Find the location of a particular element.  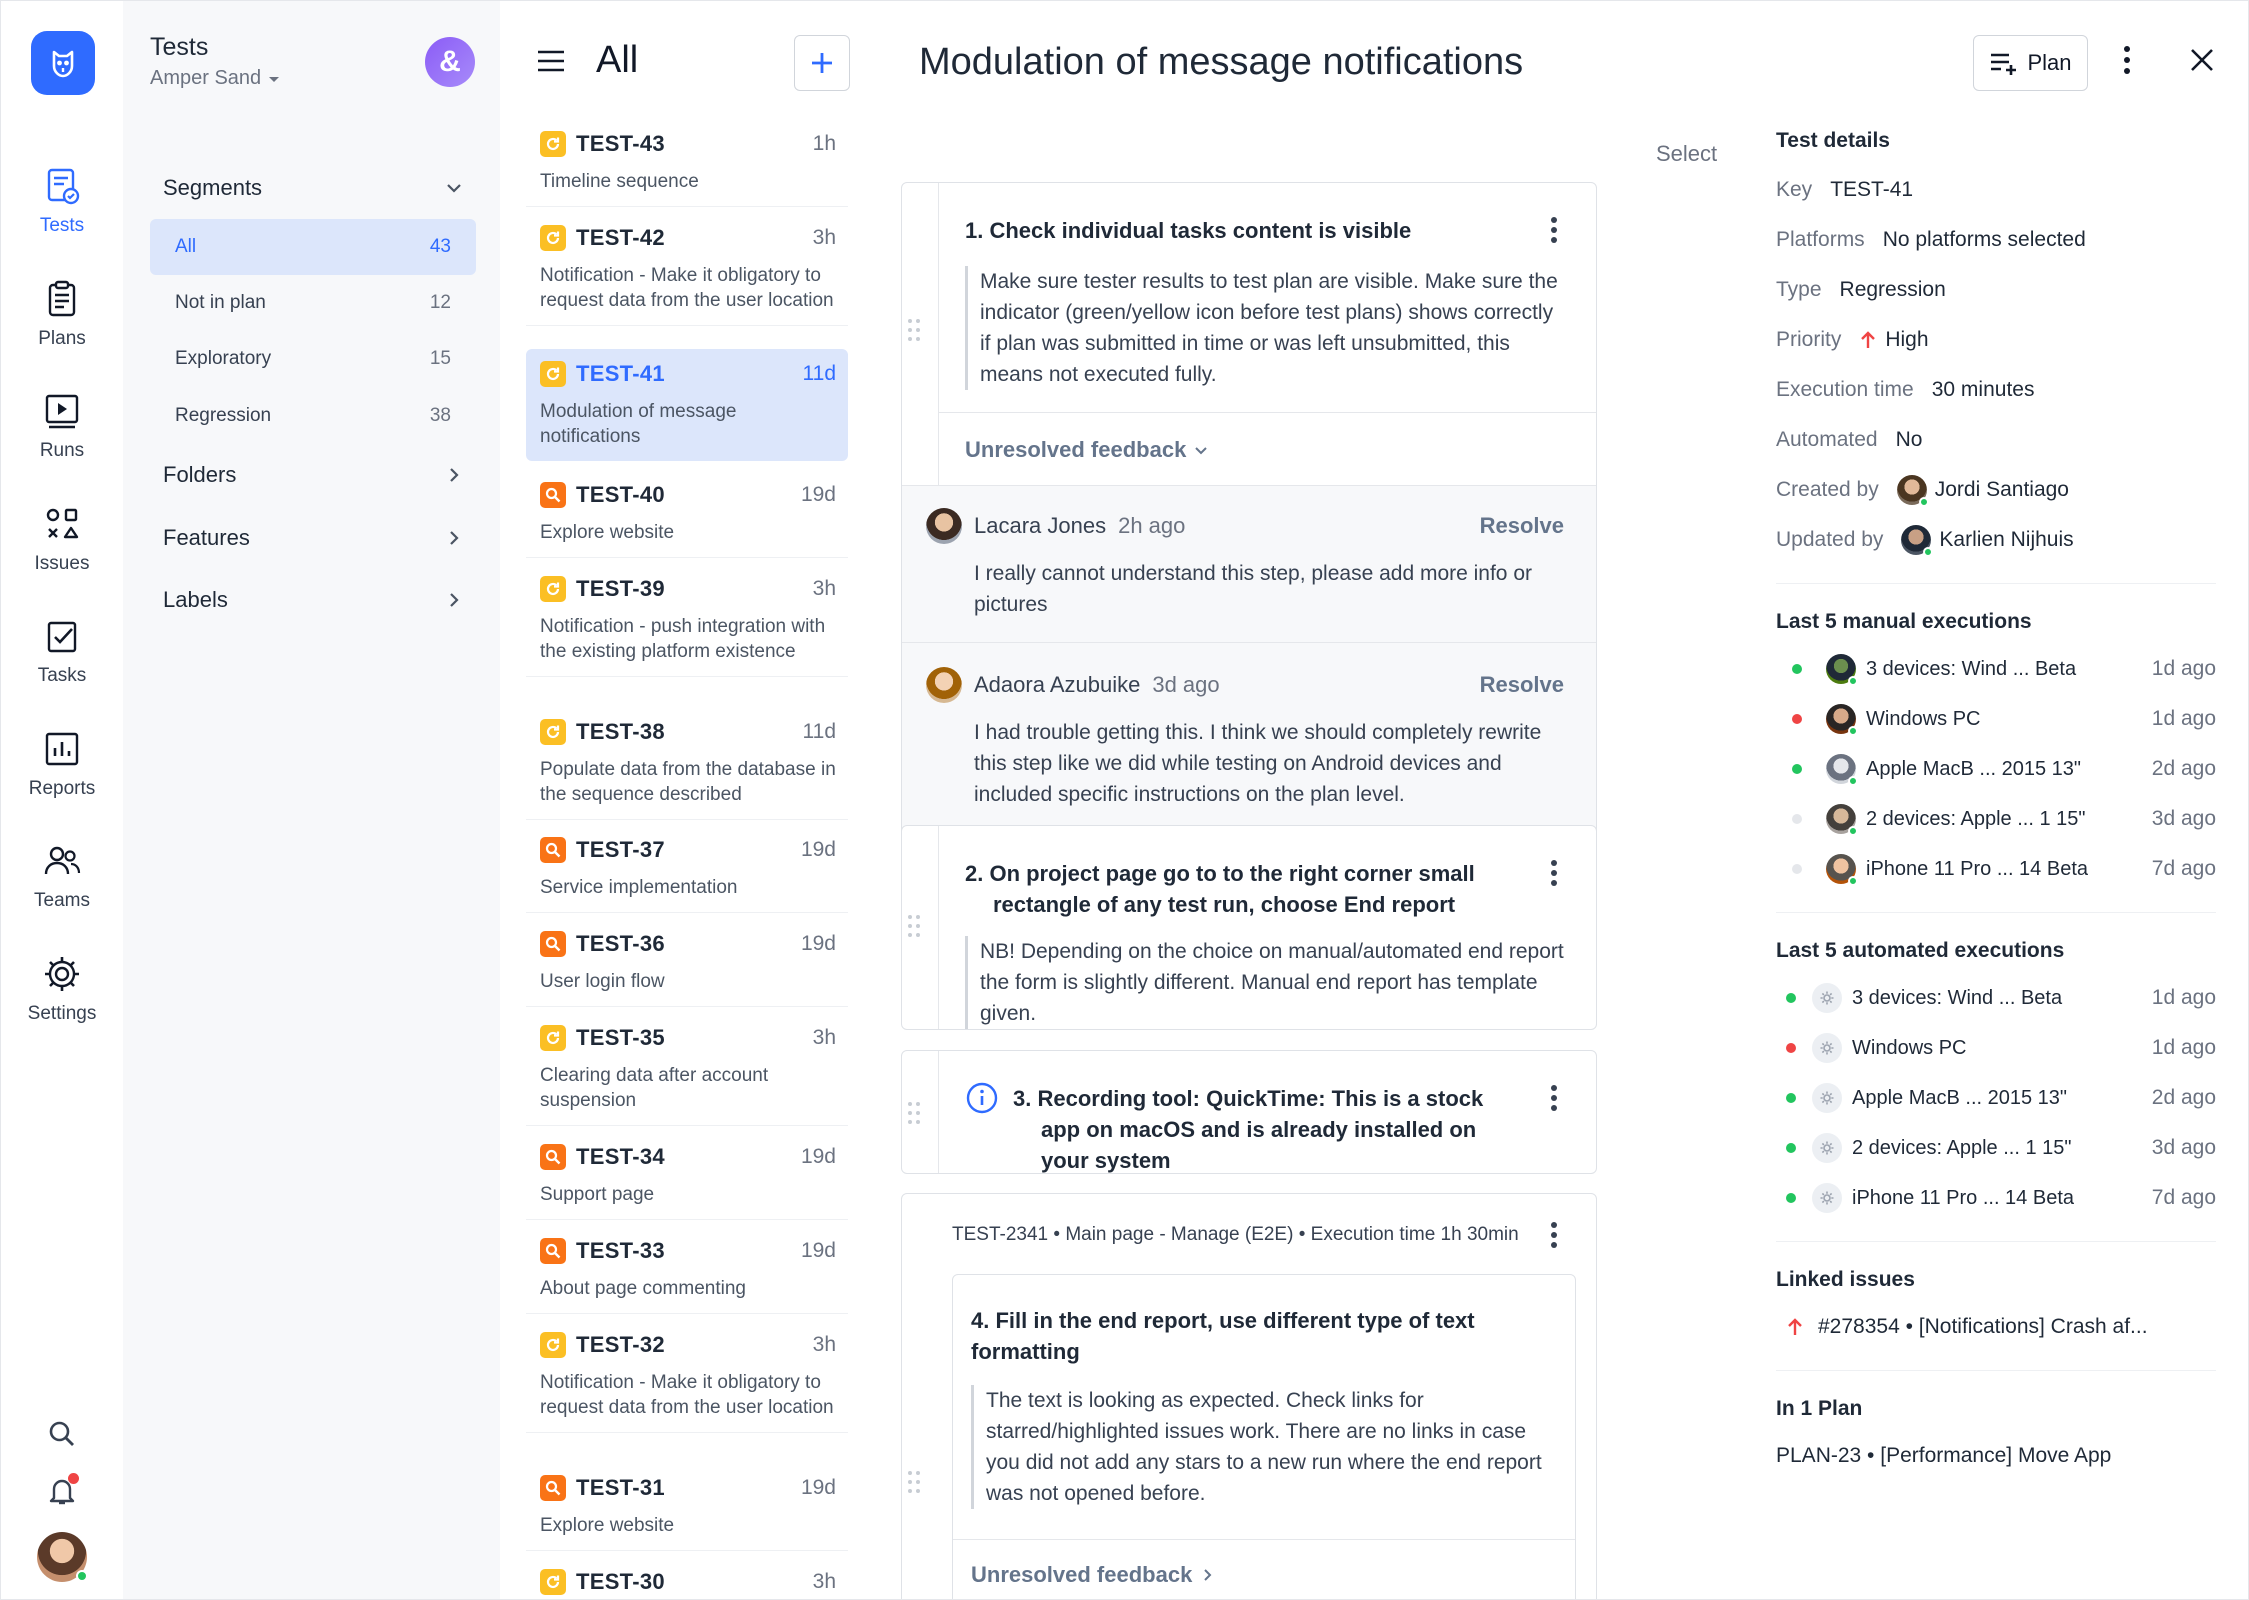

segment-count: 38 is located at coordinates (440, 415).